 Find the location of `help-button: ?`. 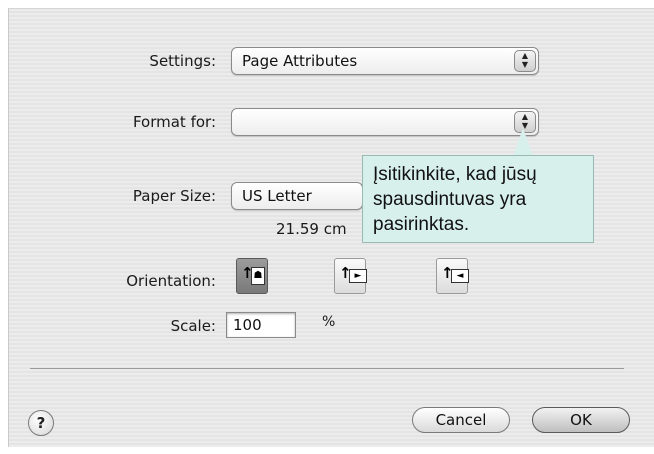

help-button: ? is located at coordinates (41, 423).